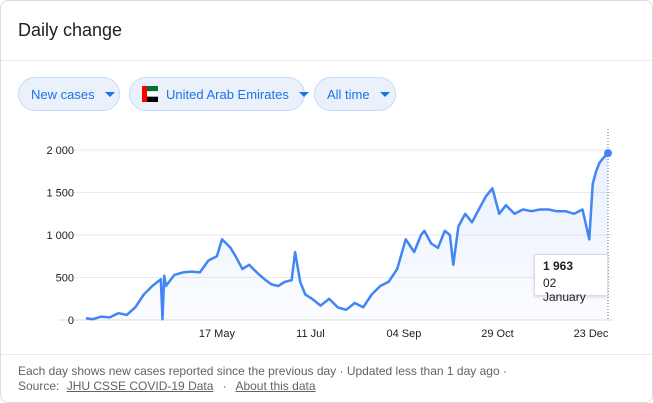  I want to click on x-tick-label: 23 Dec, so click(591, 334).